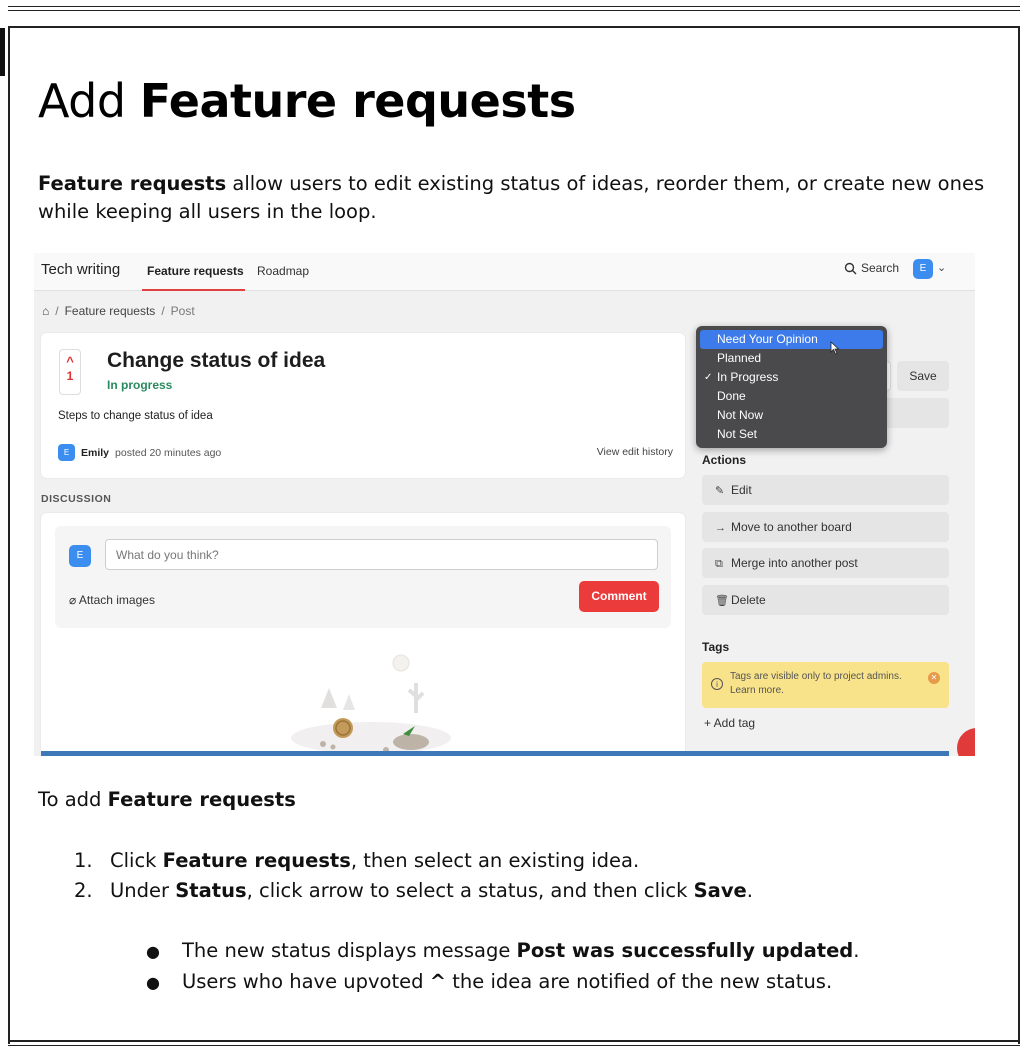  Describe the element at coordinates (923, 269) in the screenshot. I see `user-avatar: E` at that location.